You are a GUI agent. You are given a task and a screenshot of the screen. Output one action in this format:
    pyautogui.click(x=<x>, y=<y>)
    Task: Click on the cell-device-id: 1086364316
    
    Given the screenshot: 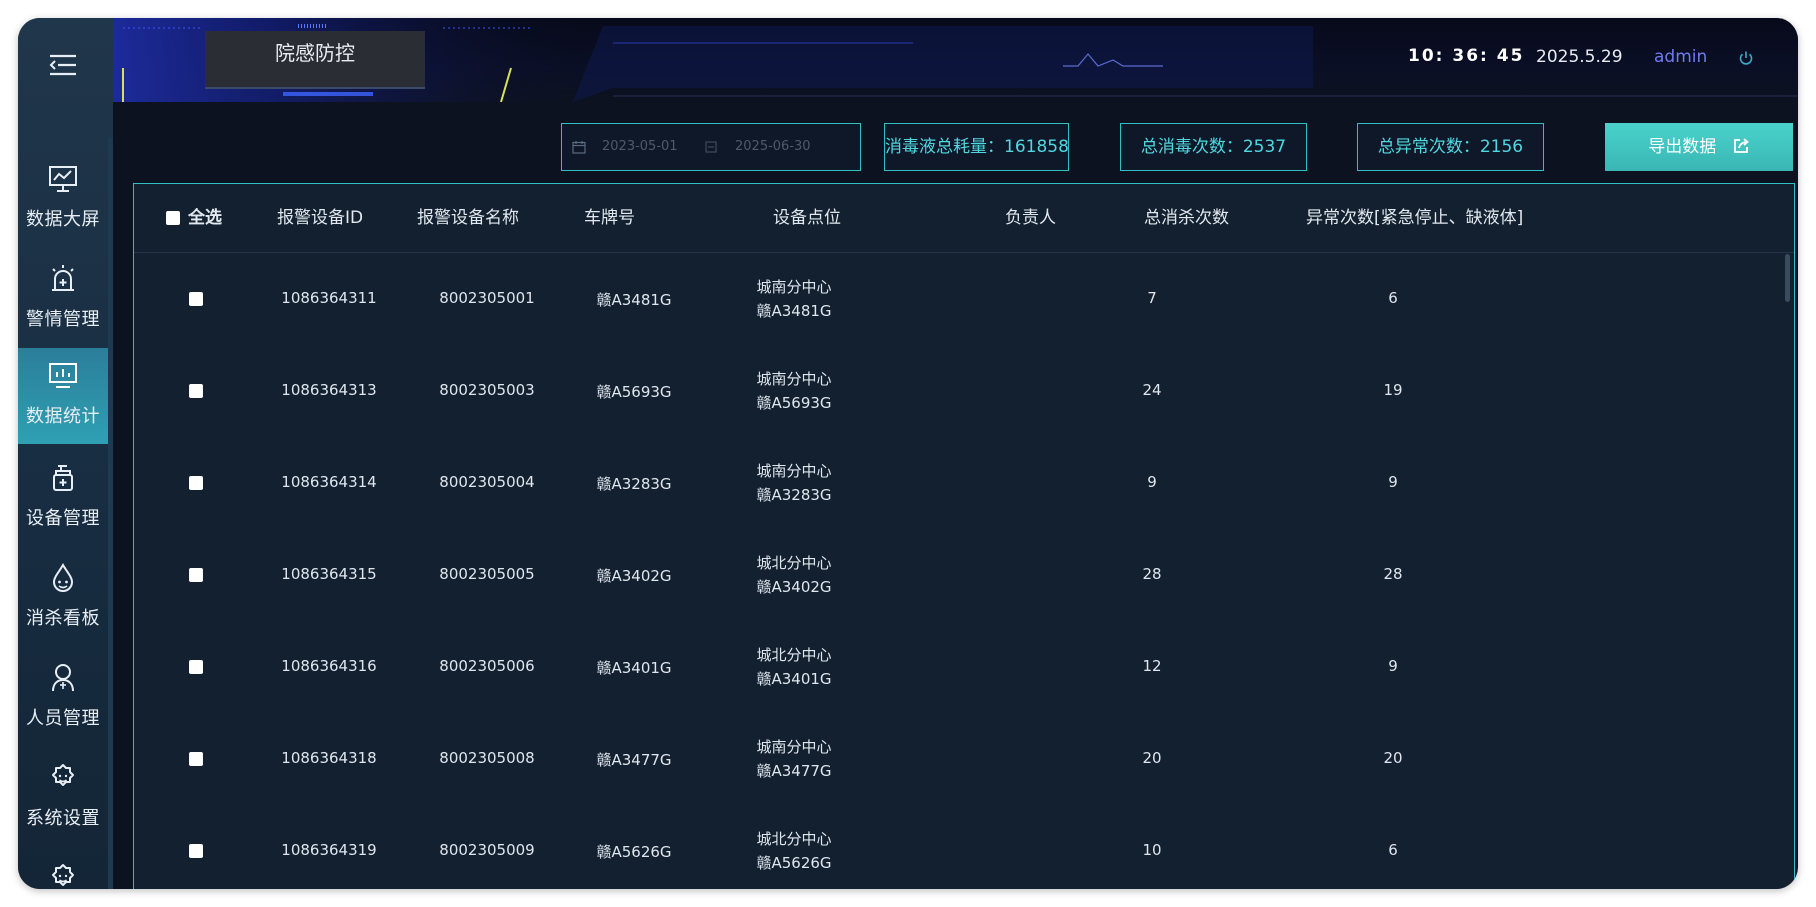 What is the action you would take?
    pyautogui.click(x=329, y=666)
    